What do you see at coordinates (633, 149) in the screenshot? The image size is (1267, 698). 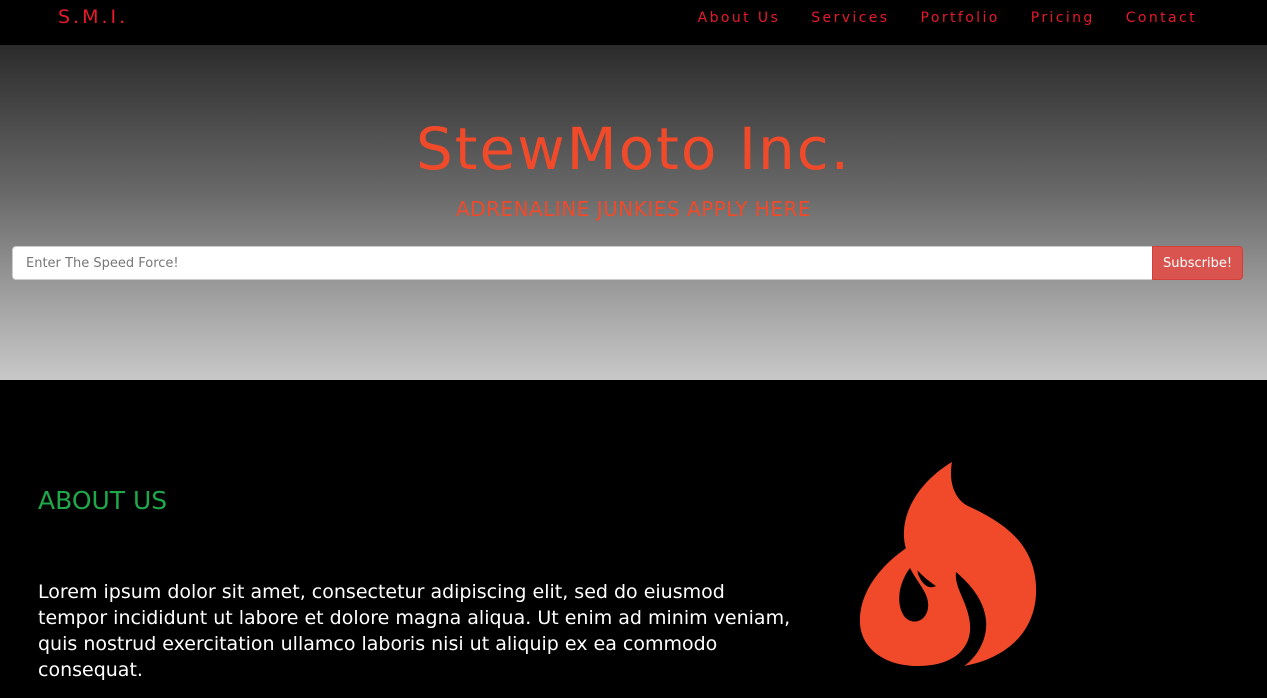 I see `hero-title: StewMoto Inc.` at bounding box center [633, 149].